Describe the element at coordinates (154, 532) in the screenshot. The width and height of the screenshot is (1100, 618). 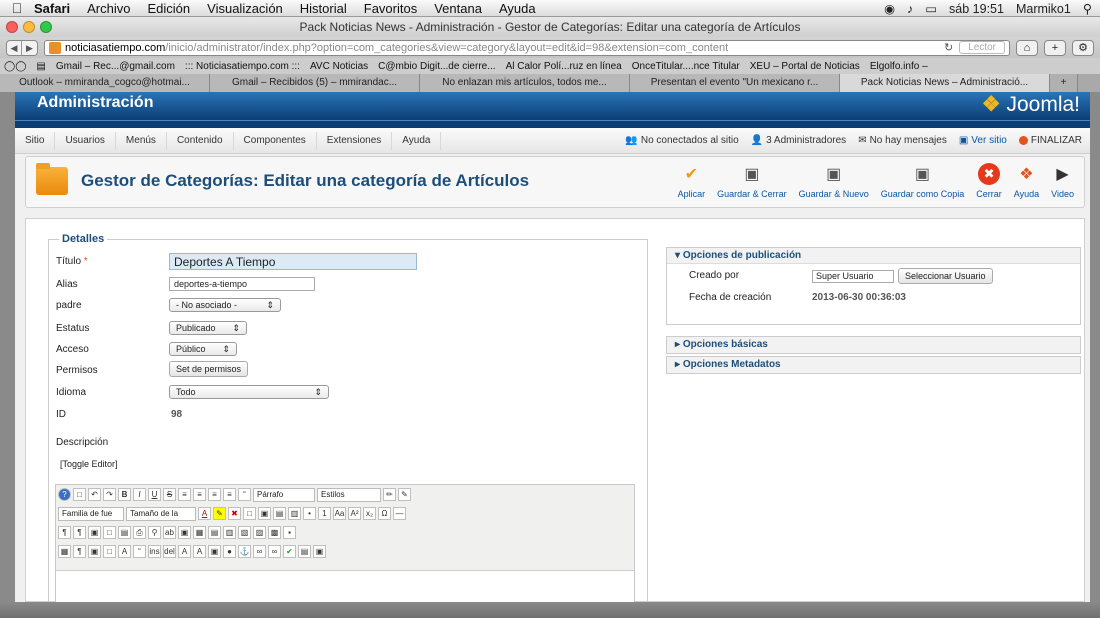
I see `find-icon: ⚲` at that location.